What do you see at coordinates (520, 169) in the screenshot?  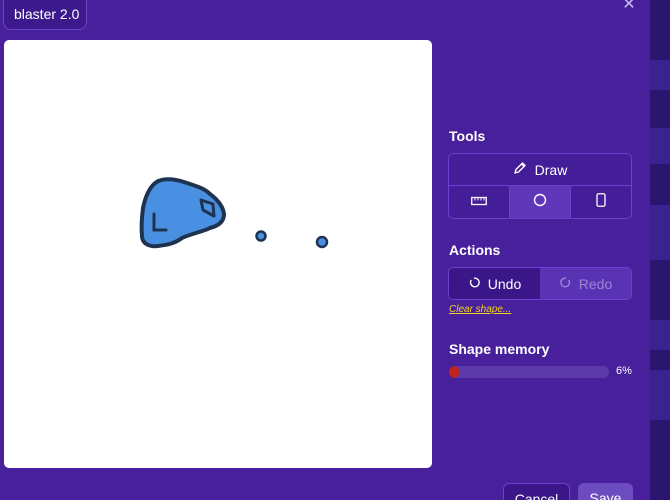 I see `pencil-icon` at bounding box center [520, 169].